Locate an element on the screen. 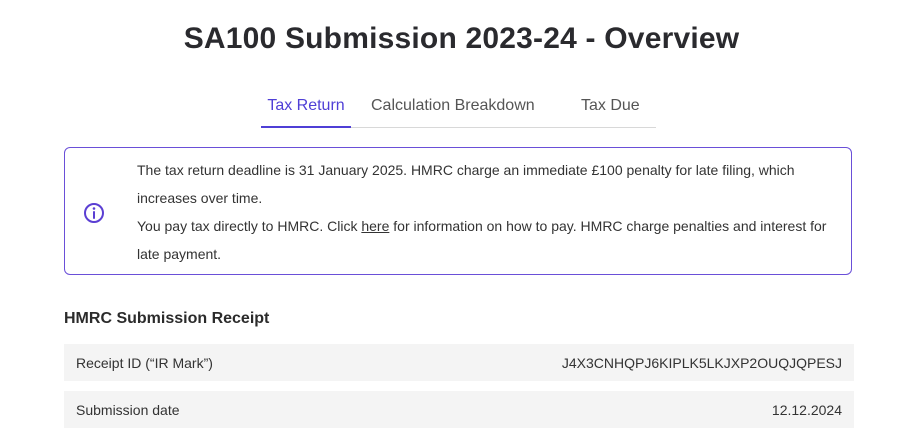  tab-tax-return: Tax Return is located at coordinates (306, 112).